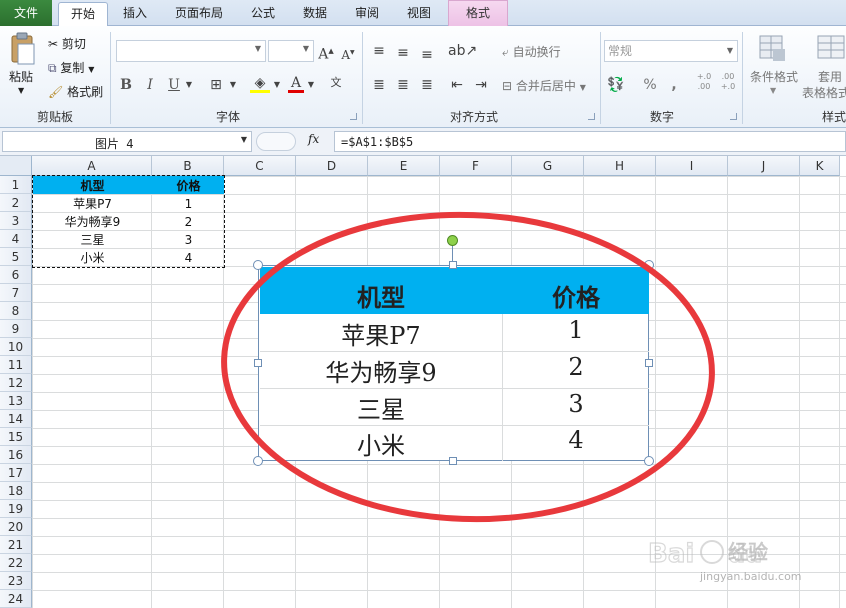  What do you see at coordinates (671, 554) in the screenshot?
I see `svg-text: Bai` at bounding box center [671, 554].